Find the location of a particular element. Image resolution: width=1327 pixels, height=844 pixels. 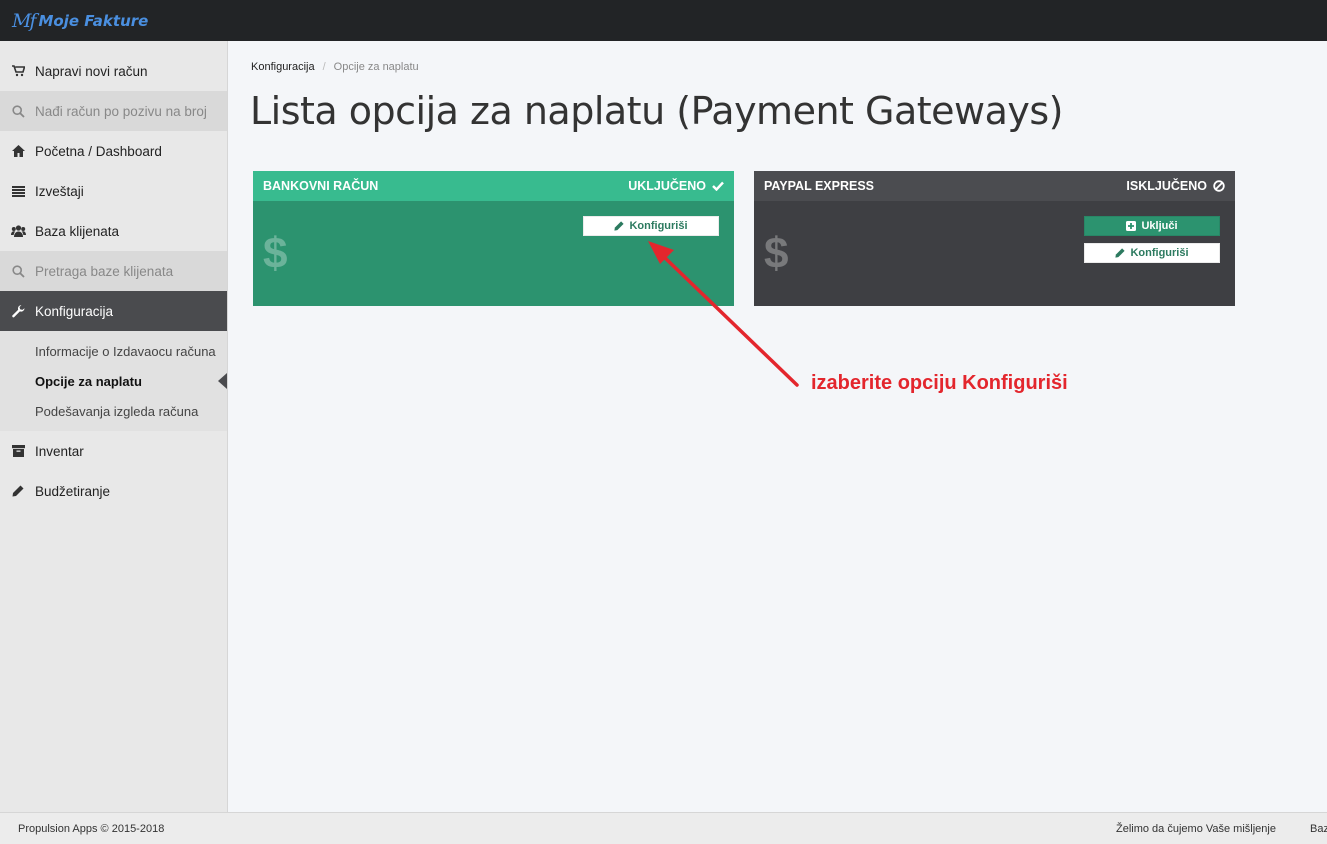

footer-feedback-link: Želimo da čujemo Vaše mišljenje is located at coordinates (1196, 829).